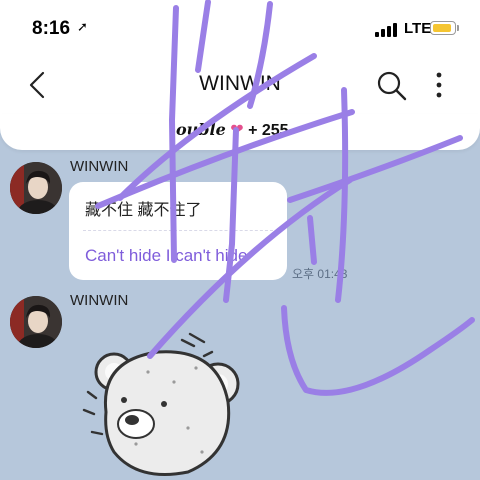 The height and width of the screenshot is (480, 480). What do you see at coordinates (443, 28) in the screenshot?
I see `battery-icon` at bounding box center [443, 28].